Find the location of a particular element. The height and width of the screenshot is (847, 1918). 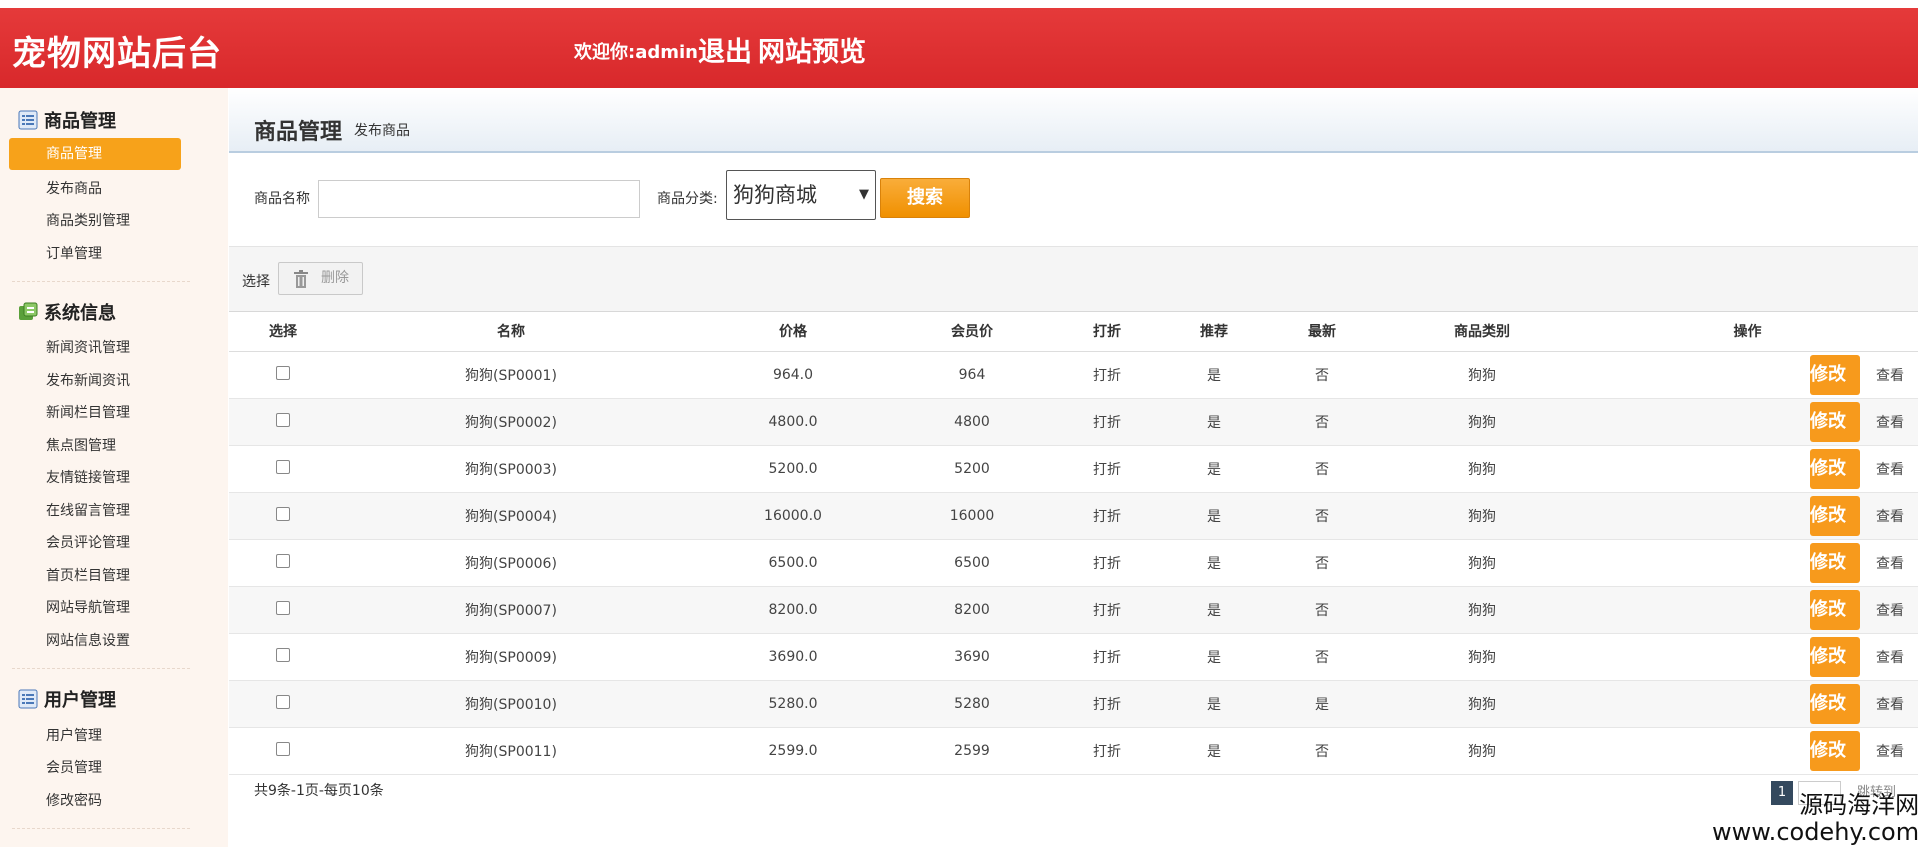

sidebar-item-users: 用户管理 is located at coordinates (74, 735).